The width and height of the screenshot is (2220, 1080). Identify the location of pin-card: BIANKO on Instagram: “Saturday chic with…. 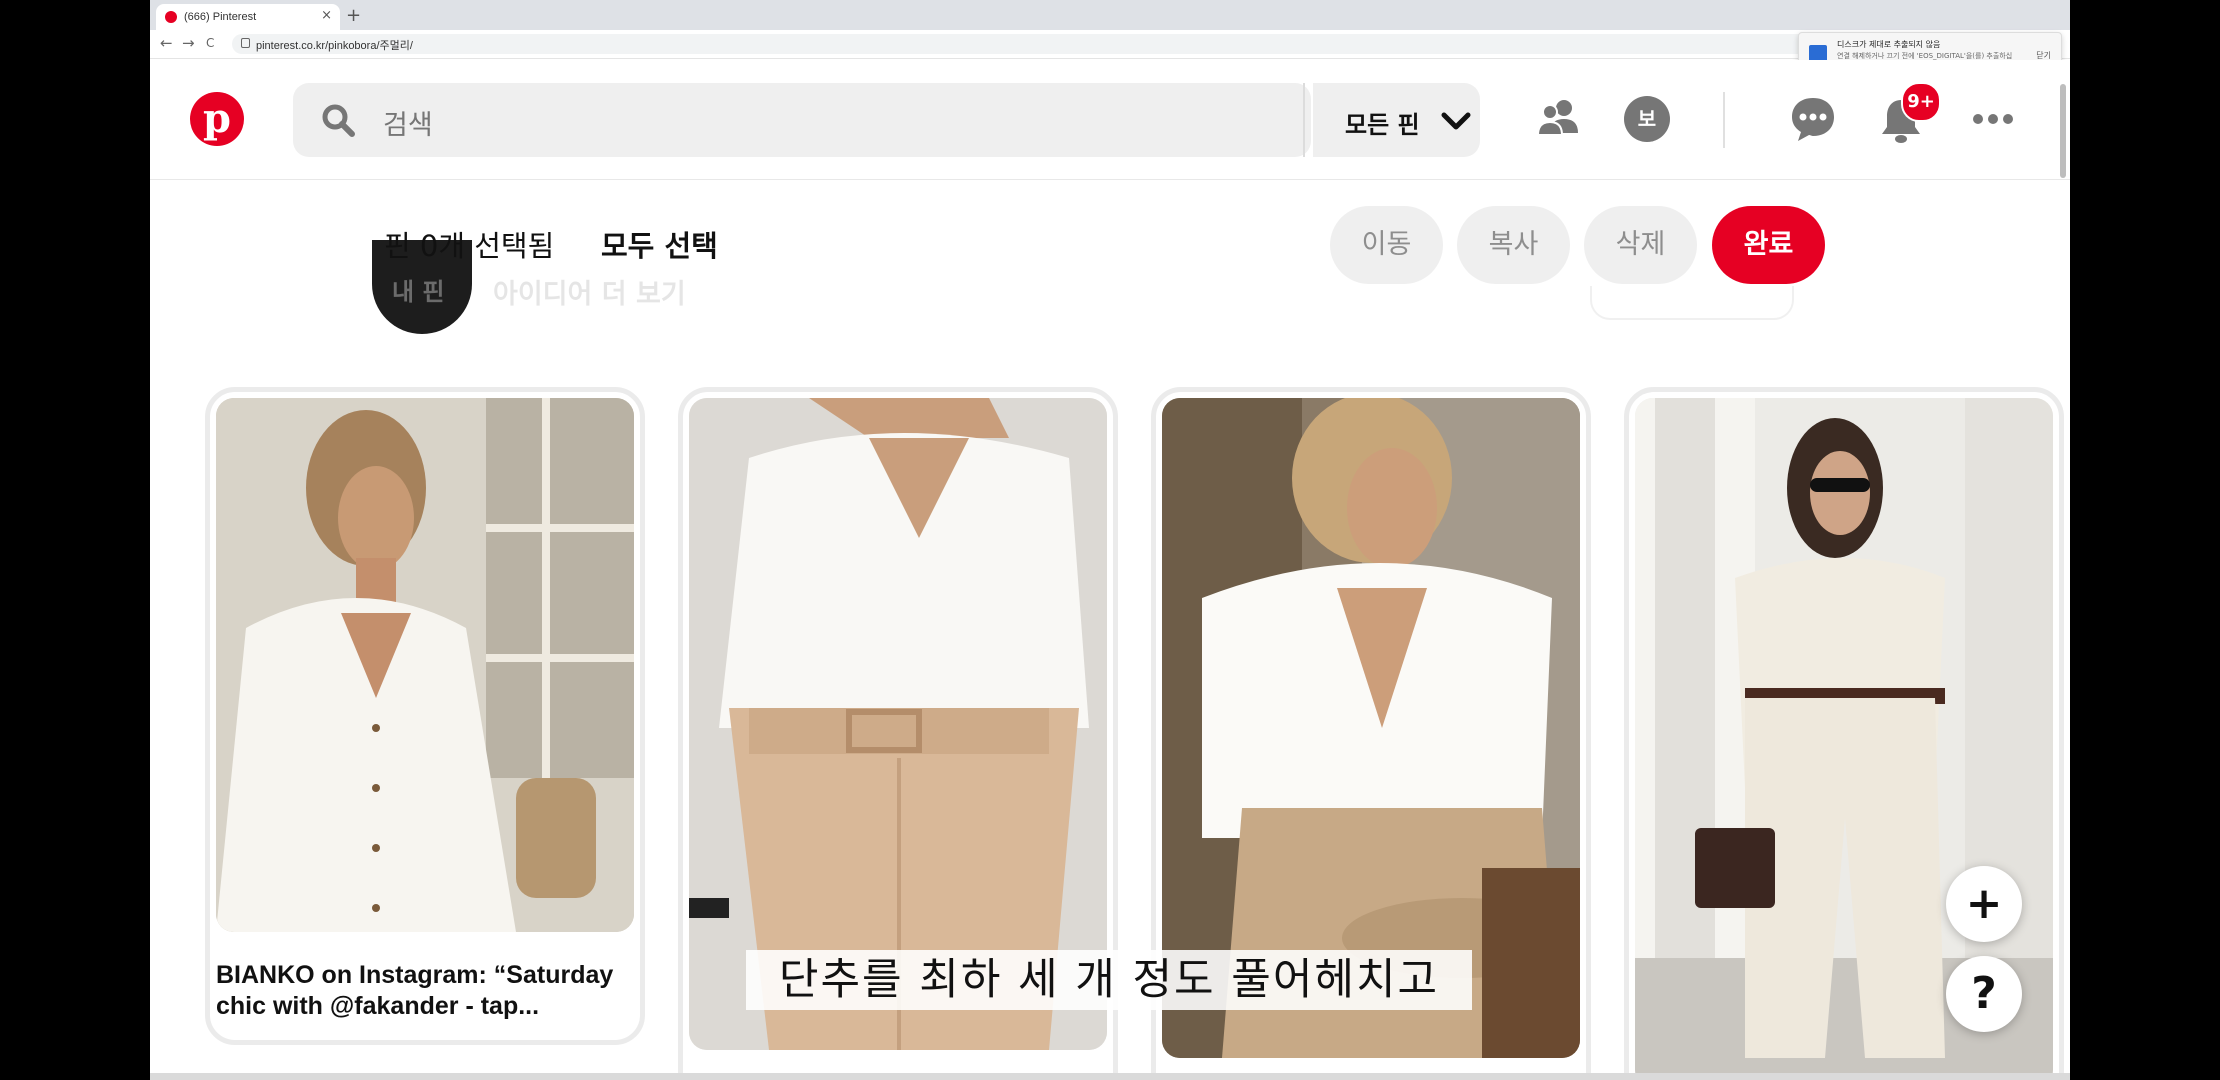
(425, 716).